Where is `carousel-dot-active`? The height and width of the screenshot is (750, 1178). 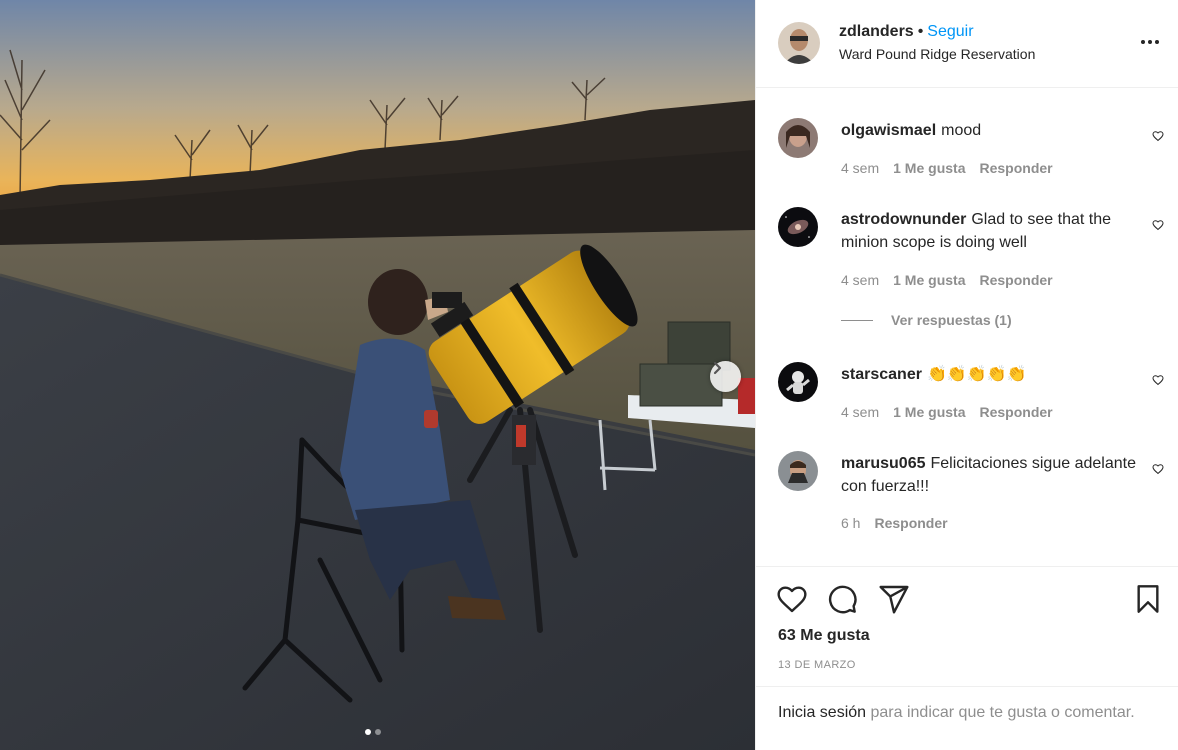 carousel-dot-active is located at coordinates (368, 732).